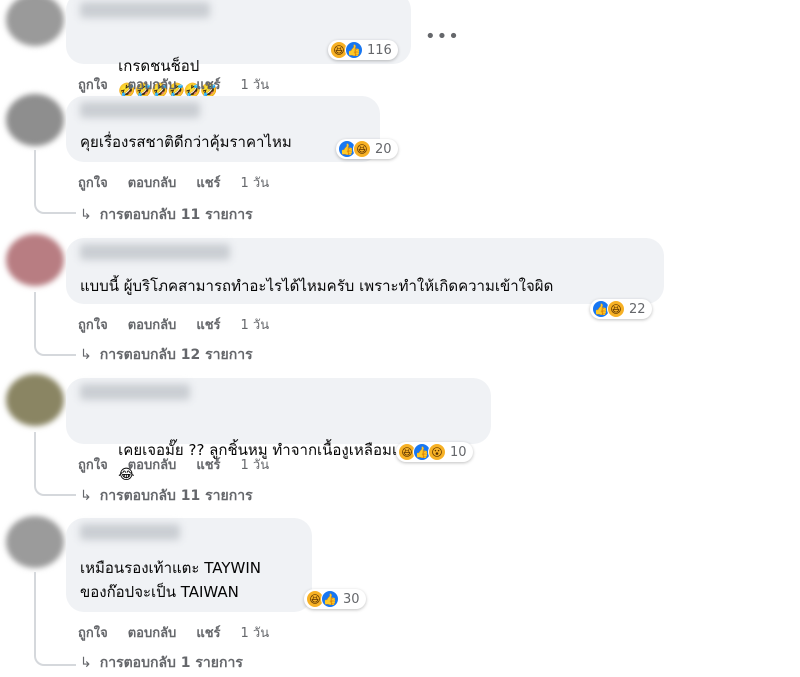 The image size is (800, 677). What do you see at coordinates (351, 599) in the screenshot?
I see `reaction-count: 30` at bounding box center [351, 599].